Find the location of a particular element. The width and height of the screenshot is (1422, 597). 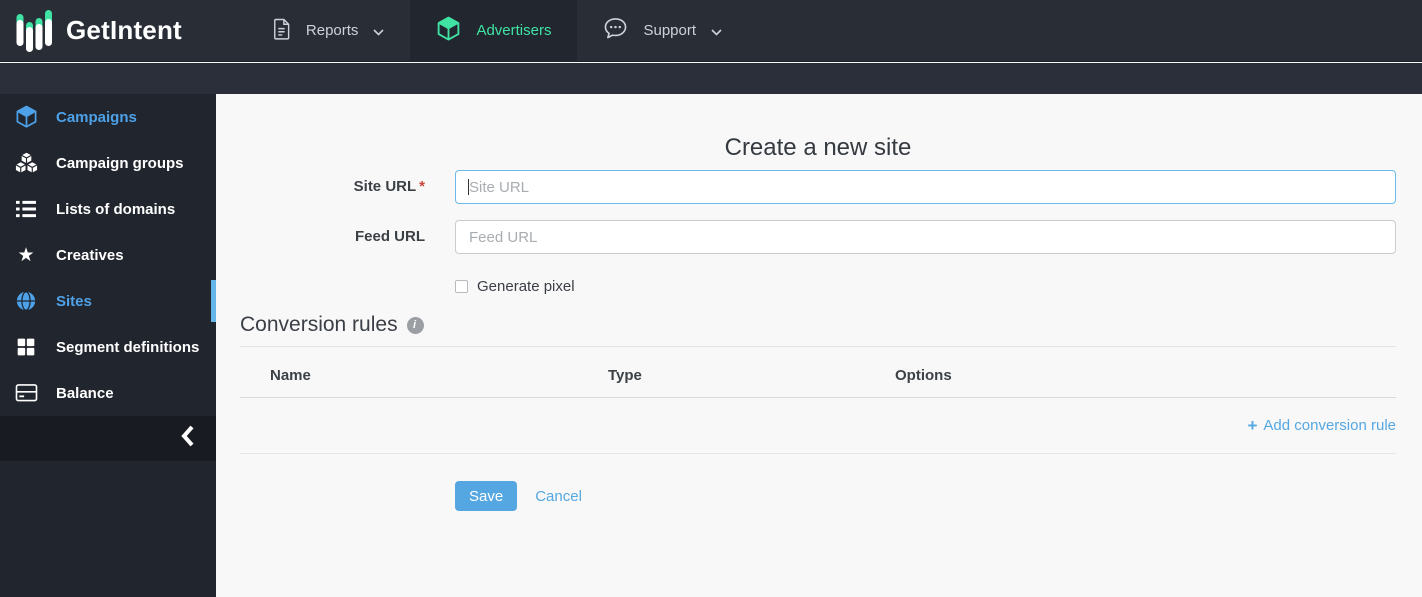

equalizer-bars-icon is located at coordinates (35, 31).